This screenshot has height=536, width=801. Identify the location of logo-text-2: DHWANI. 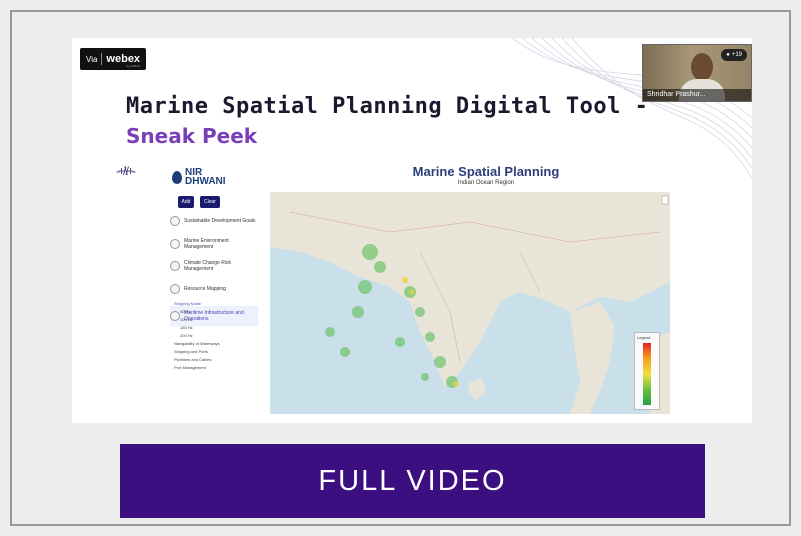
(205, 181).